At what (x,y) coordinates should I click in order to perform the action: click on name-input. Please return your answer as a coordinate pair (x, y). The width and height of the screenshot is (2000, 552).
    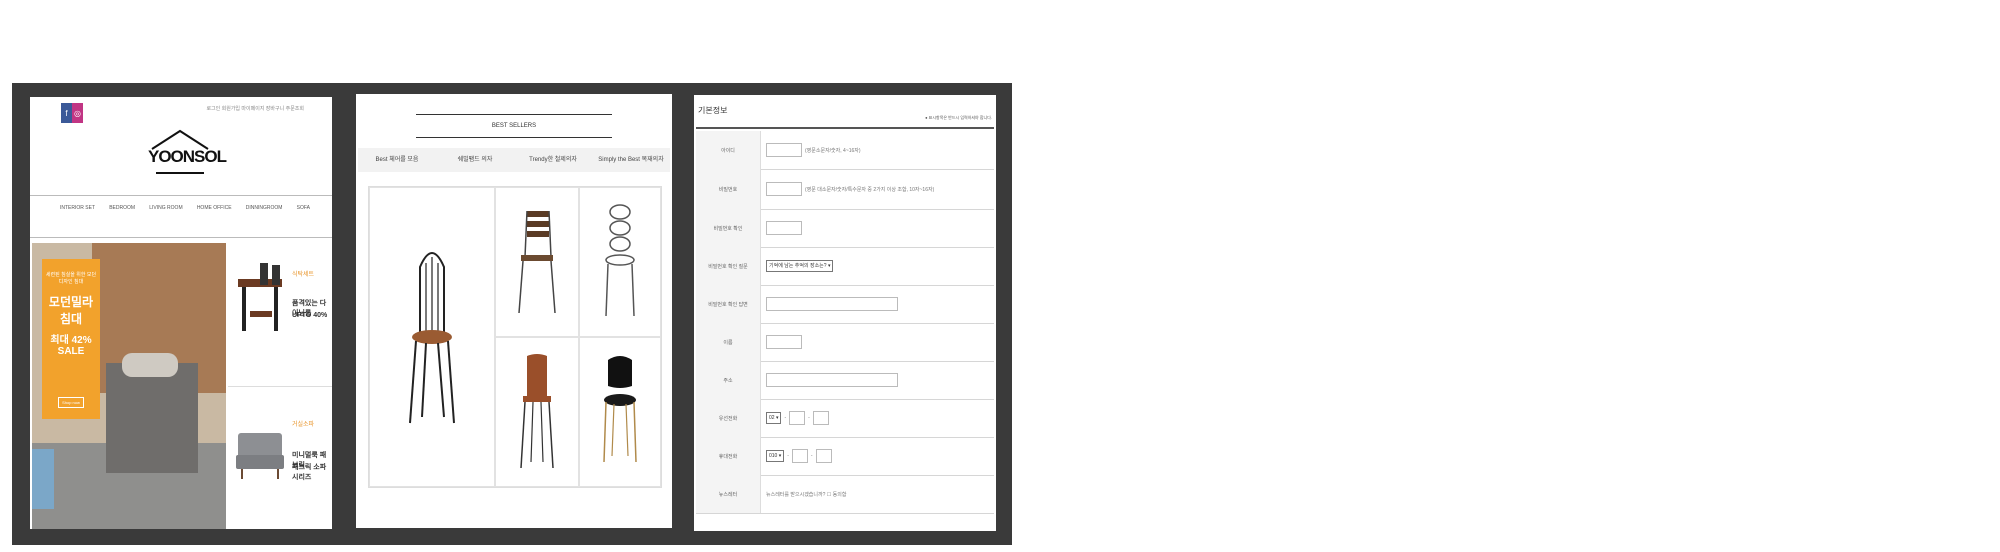
    Looking at the image, I should click on (784, 342).